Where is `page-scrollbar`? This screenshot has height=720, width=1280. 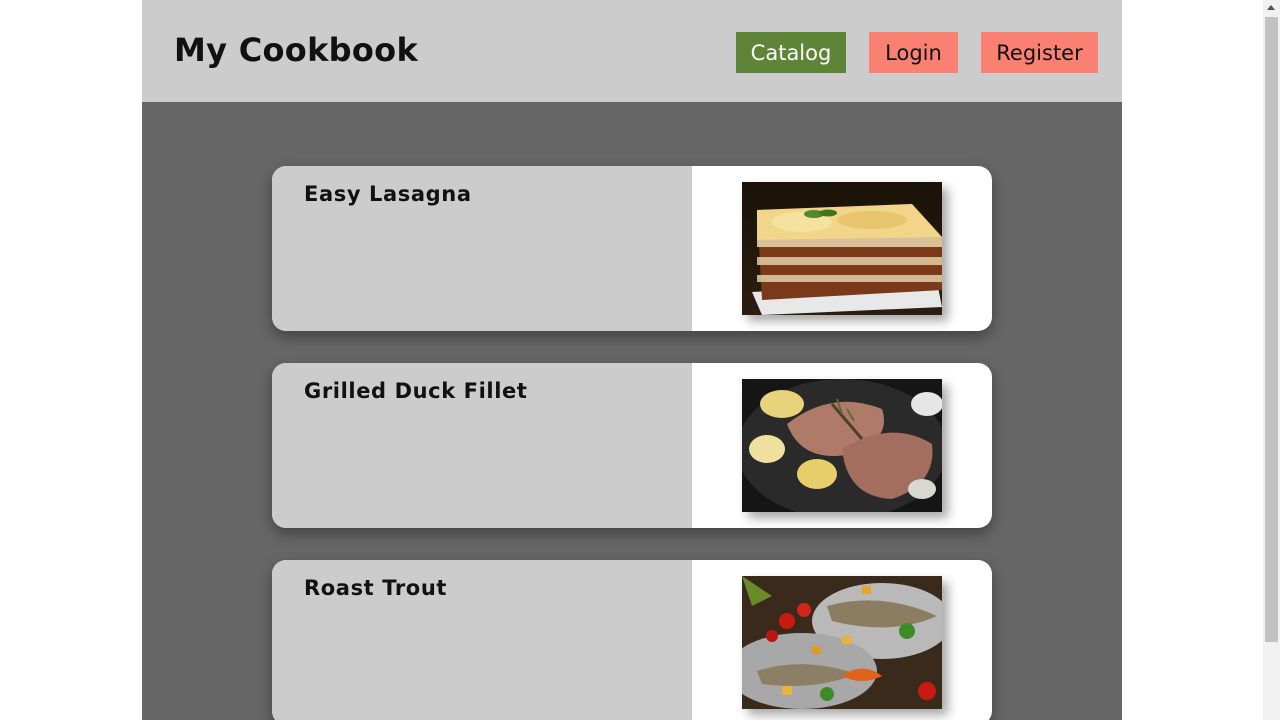 page-scrollbar is located at coordinates (1271, 360).